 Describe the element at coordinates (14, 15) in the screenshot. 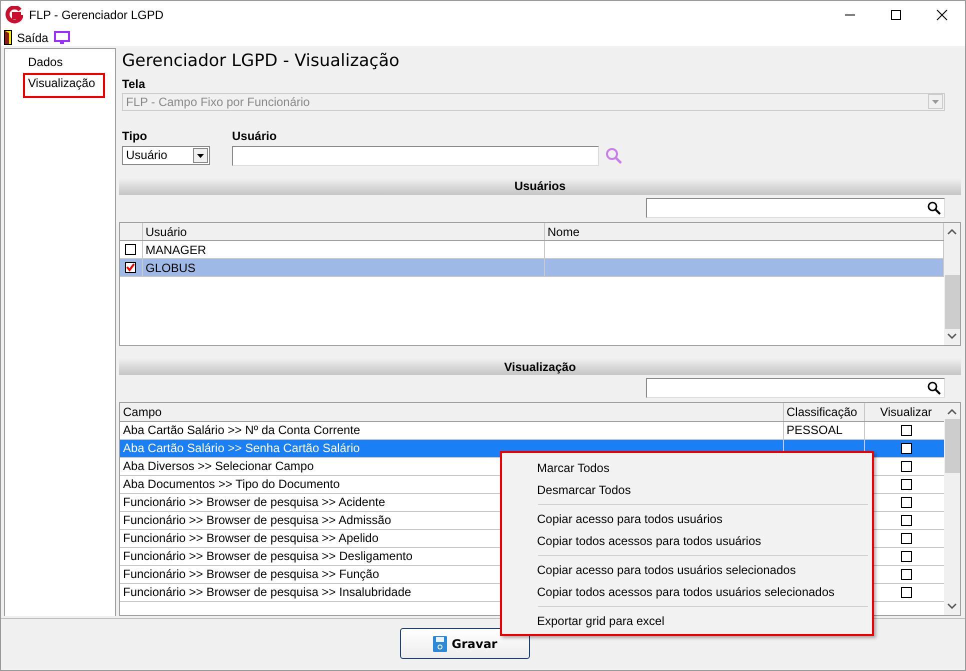

I see `app-logo-icon` at that location.